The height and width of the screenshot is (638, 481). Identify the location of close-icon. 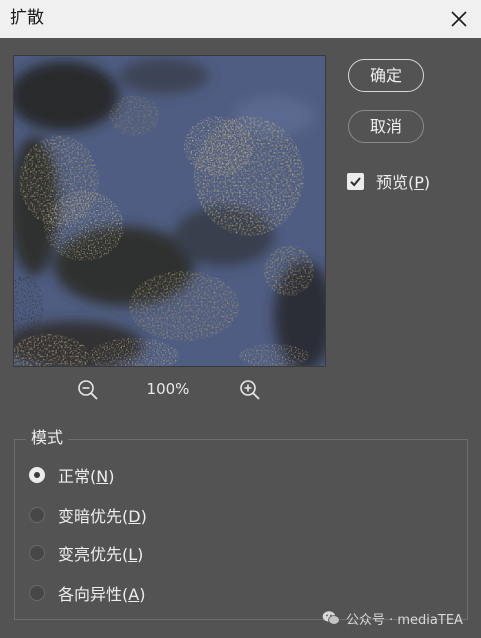
(459, 19).